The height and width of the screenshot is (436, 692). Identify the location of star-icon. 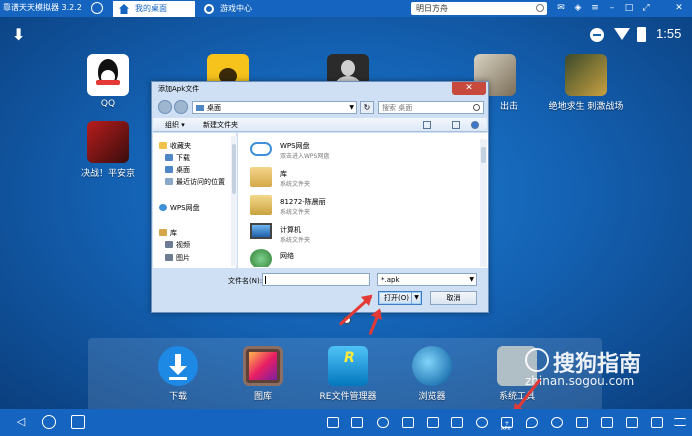
(163, 145).